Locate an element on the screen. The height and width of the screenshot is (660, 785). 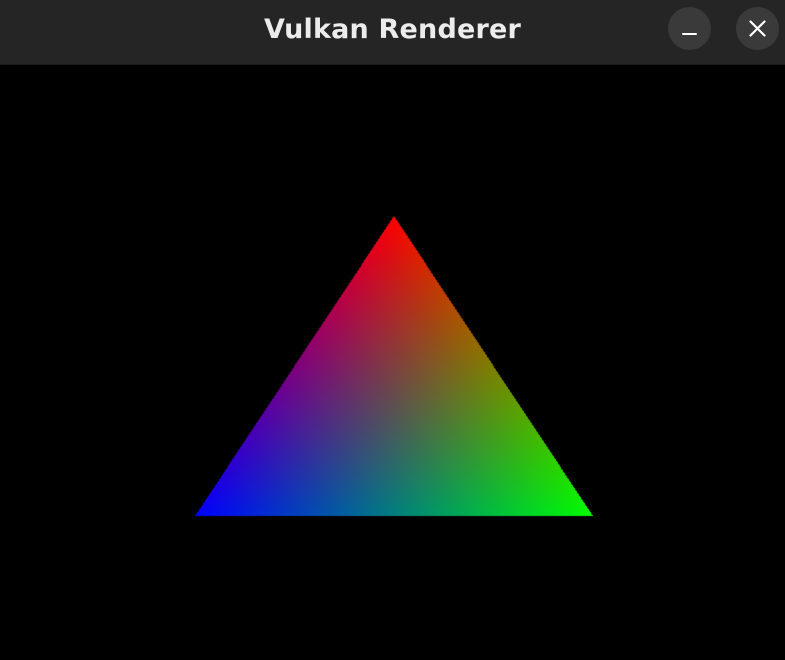
minimize-button is located at coordinates (689, 28).